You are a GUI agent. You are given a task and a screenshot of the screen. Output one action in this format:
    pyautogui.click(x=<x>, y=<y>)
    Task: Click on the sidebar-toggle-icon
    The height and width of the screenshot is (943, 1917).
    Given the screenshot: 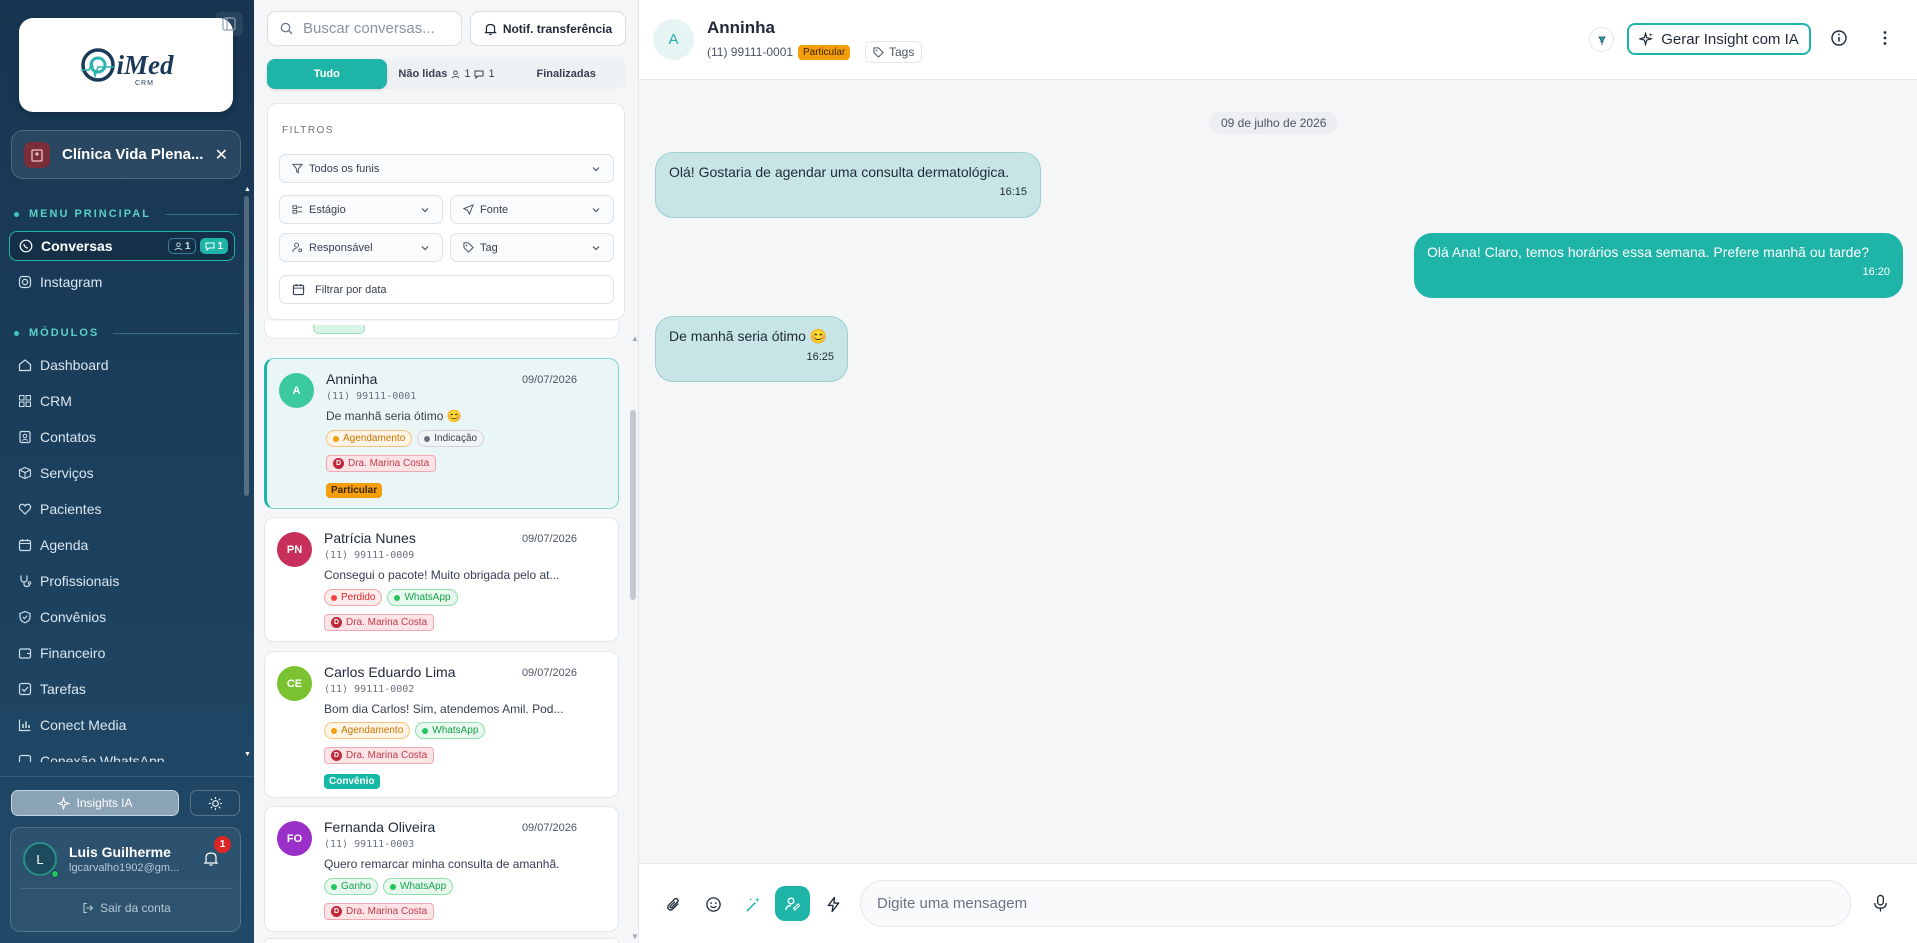 What is the action you would take?
    pyautogui.click(x=229, y=24)
    